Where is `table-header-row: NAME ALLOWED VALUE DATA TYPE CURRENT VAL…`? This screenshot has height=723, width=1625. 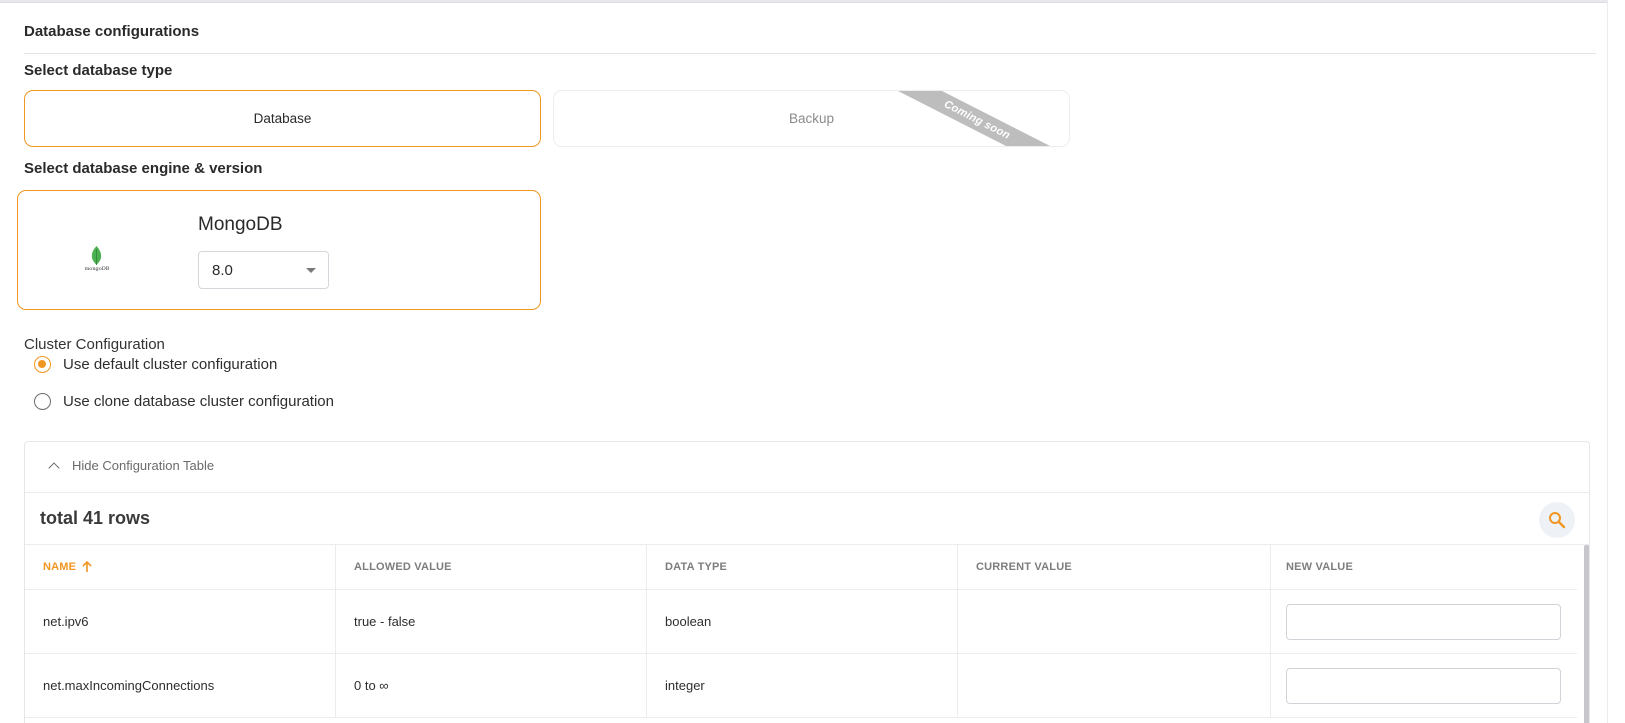 table-header-row: NAME ALLOWED VALUE DATA TYPE CURRENT VAL… is located at coordinates (801, 567).